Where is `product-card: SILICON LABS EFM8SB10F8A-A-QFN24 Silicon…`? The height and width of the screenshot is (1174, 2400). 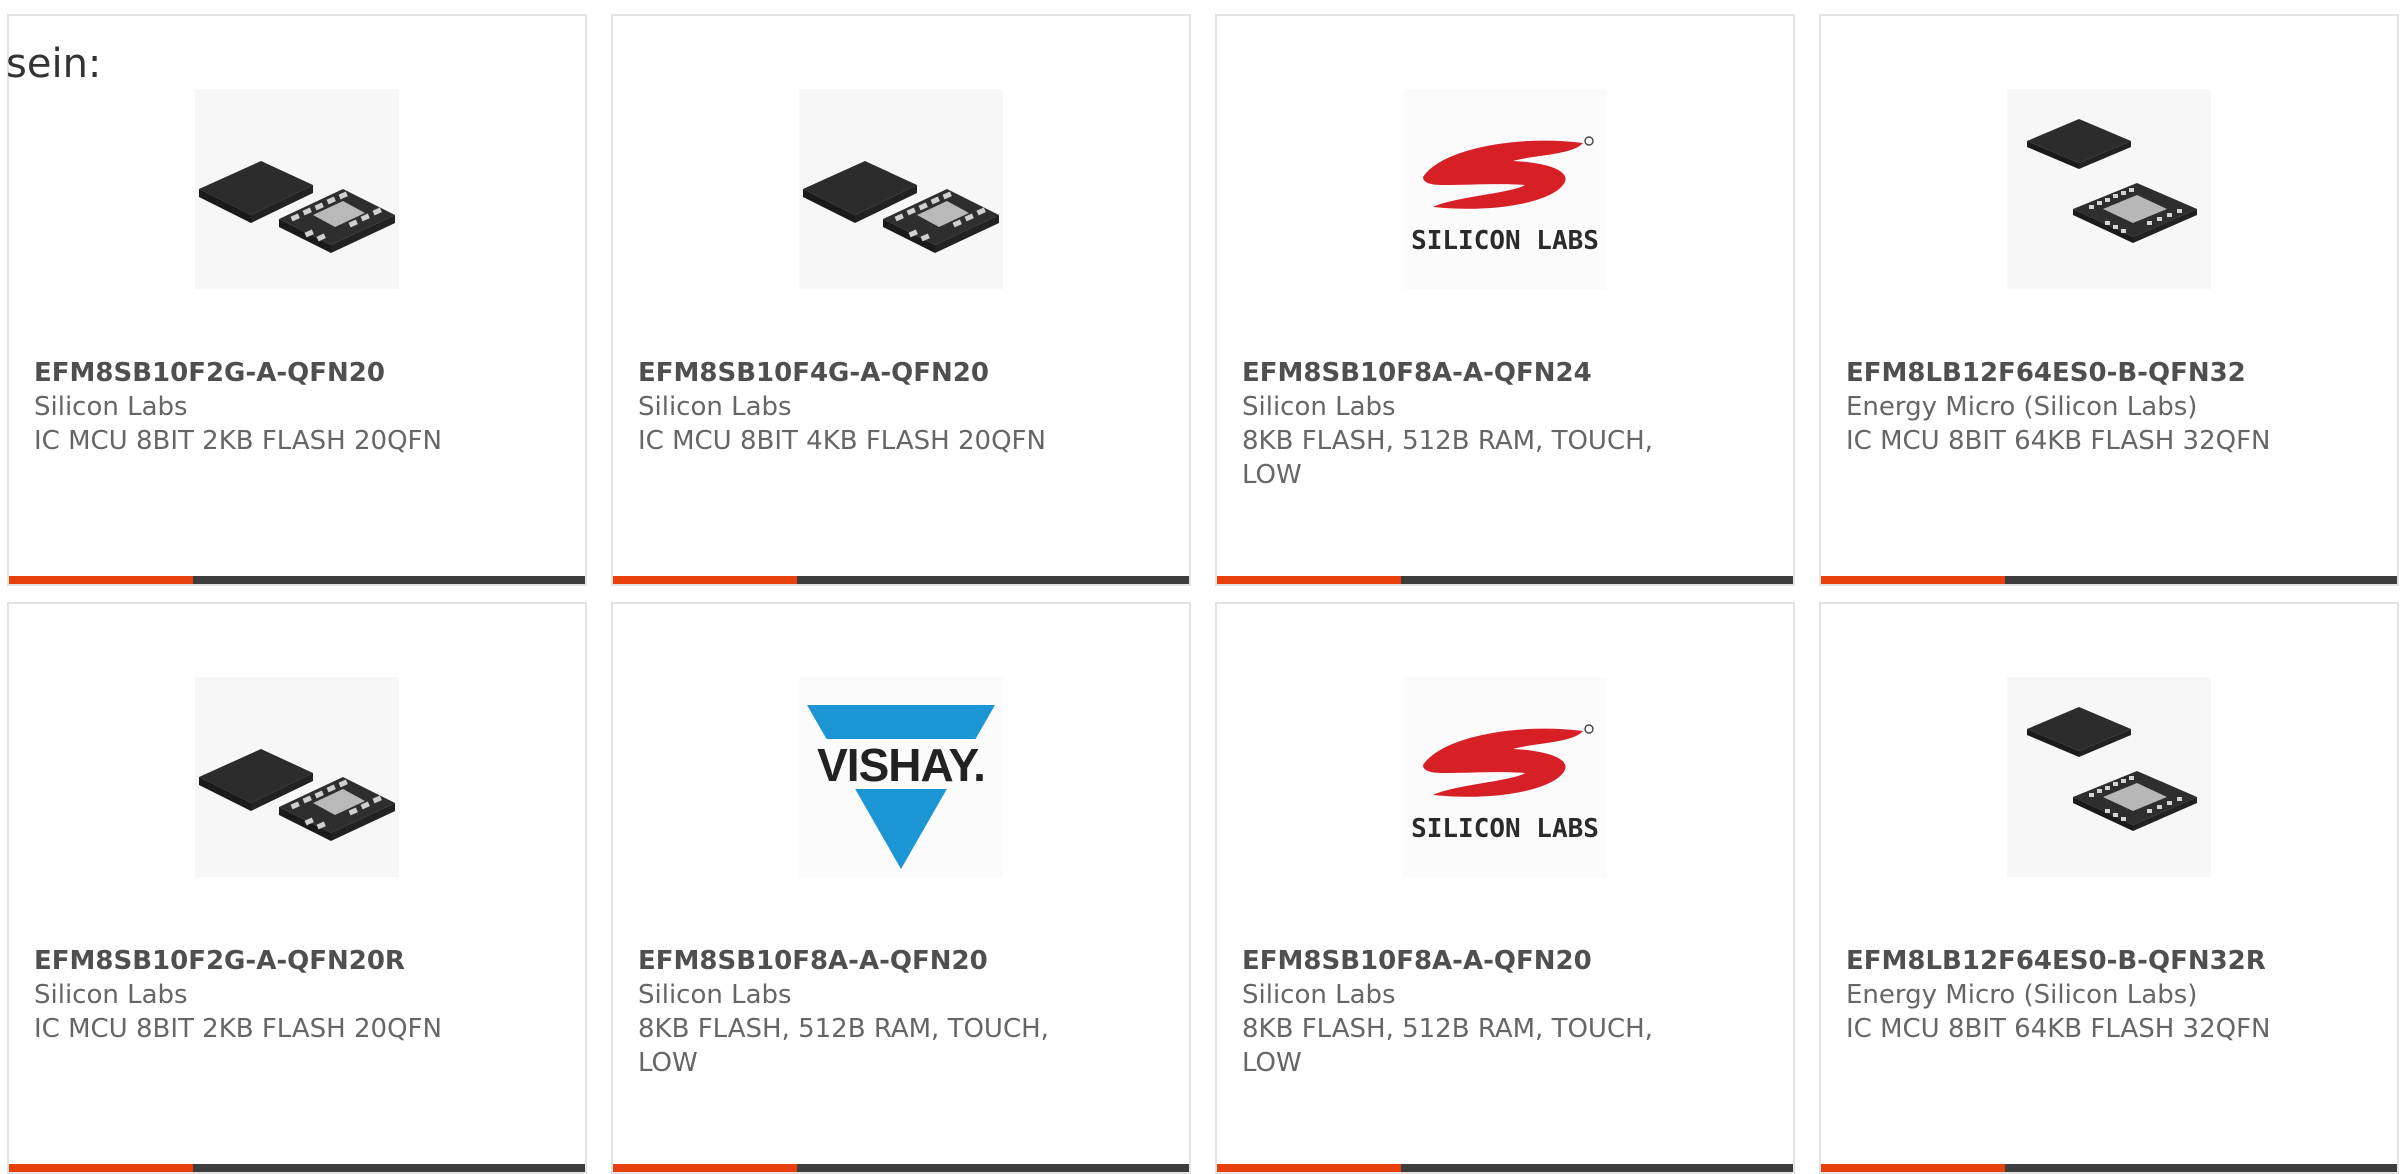 product-card: SILICON LABS EFM8SB10F8A-A-QFN24 Silicon… is located at coordinates (1505, 300).